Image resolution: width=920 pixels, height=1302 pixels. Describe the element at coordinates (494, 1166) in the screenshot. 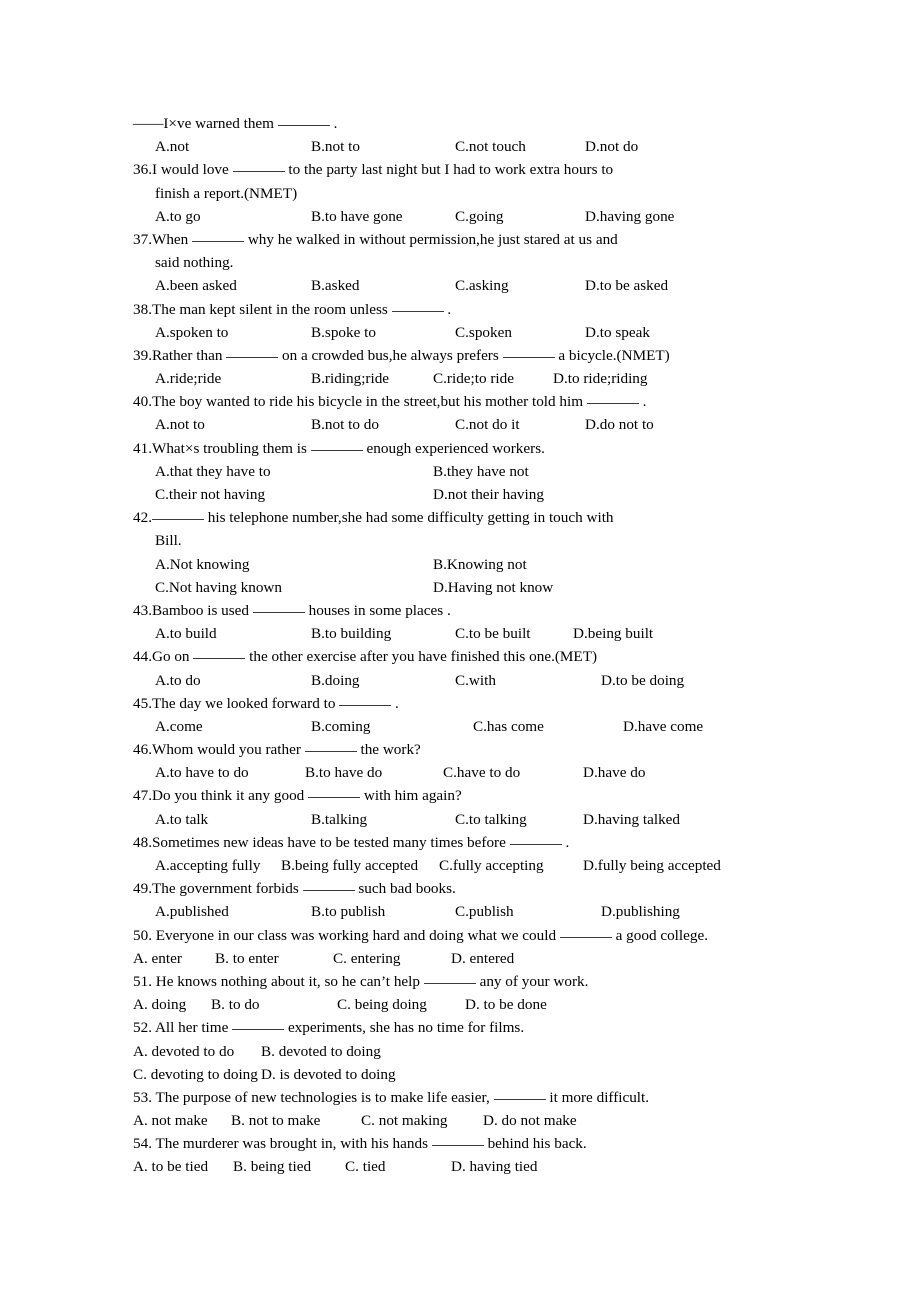

I see `answer-option: D. having tied` at that location.